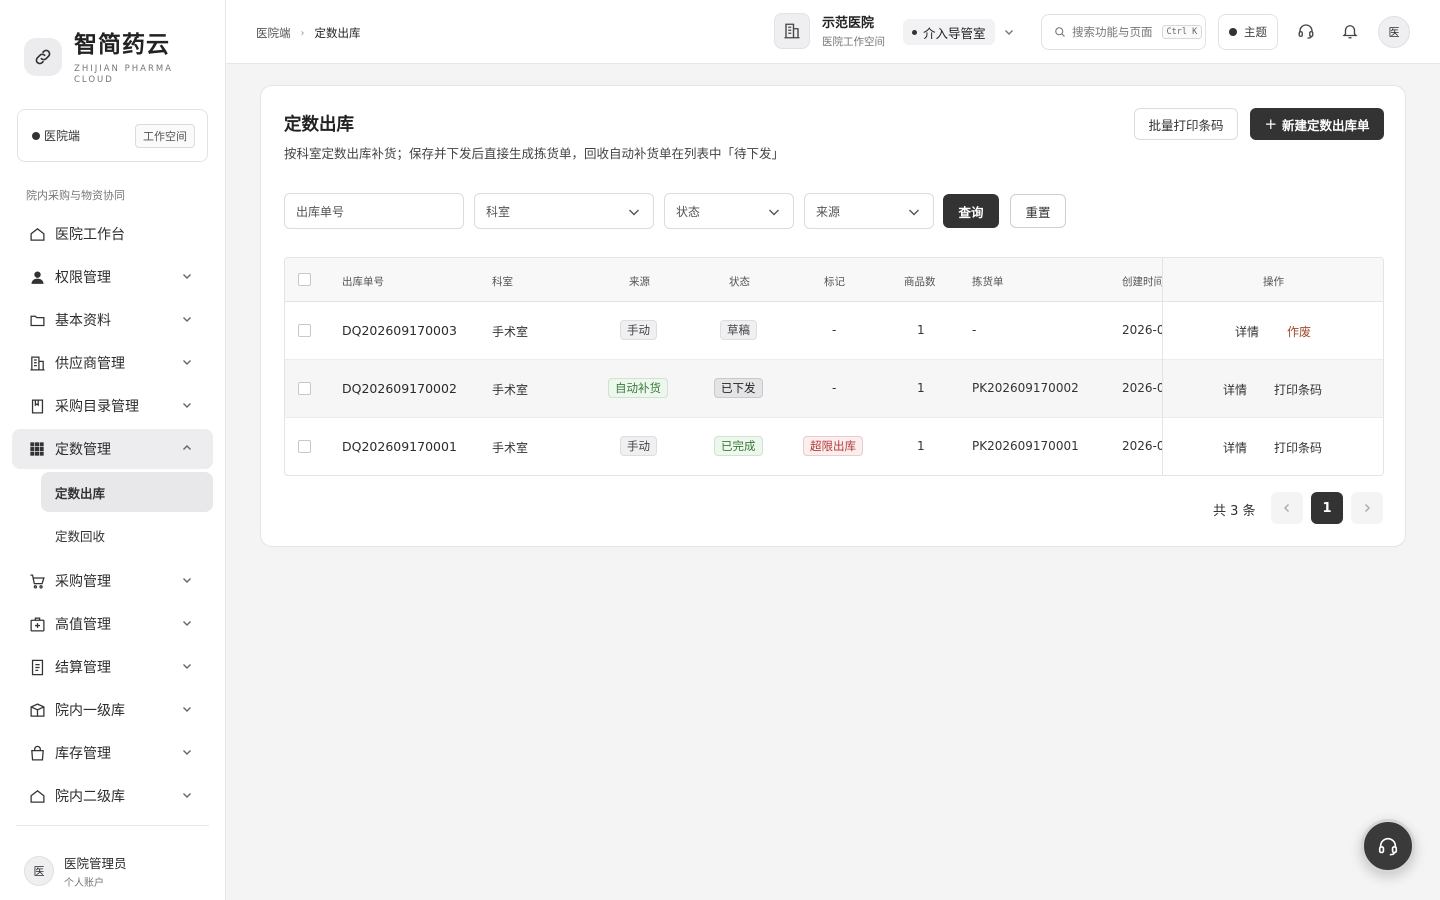 The image size is (1440, 900). What do you see at coordinates (738, 446) in the screenshot?
I see `status-badge: 已完成` at bounding box center [738, 446].